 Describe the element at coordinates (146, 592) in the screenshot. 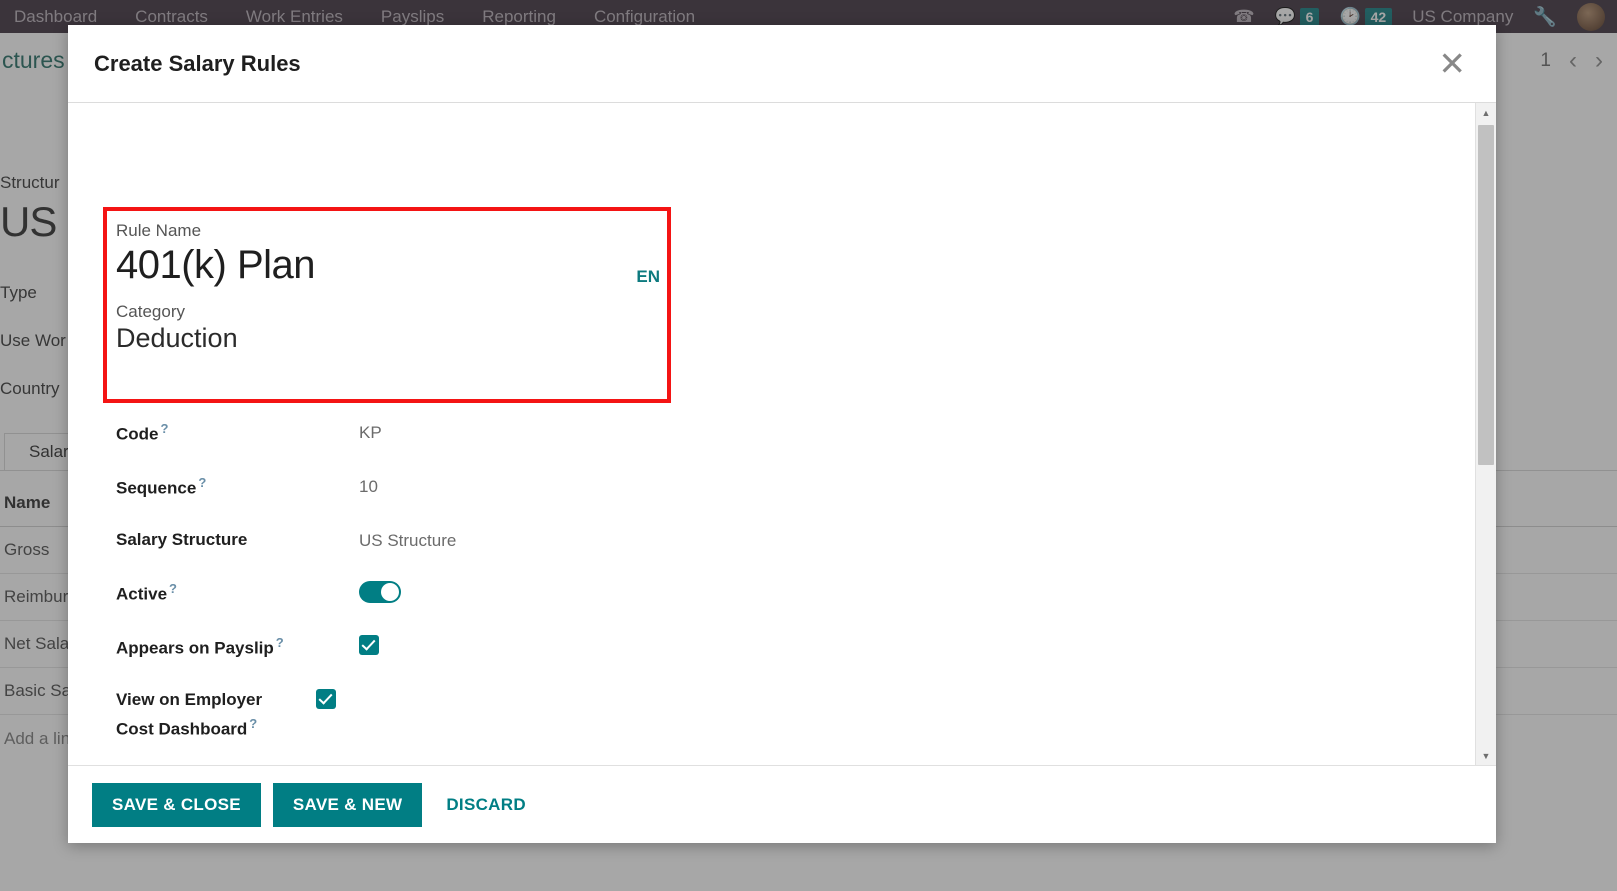

I see `field-label: Active?` at that location.